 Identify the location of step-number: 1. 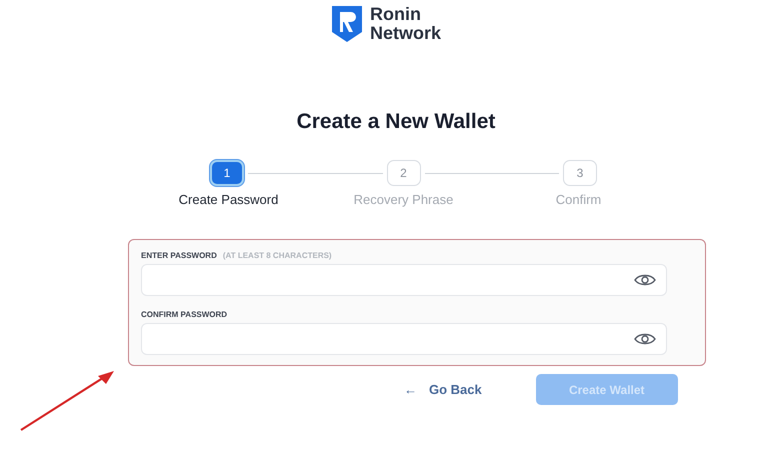
(227, 173).